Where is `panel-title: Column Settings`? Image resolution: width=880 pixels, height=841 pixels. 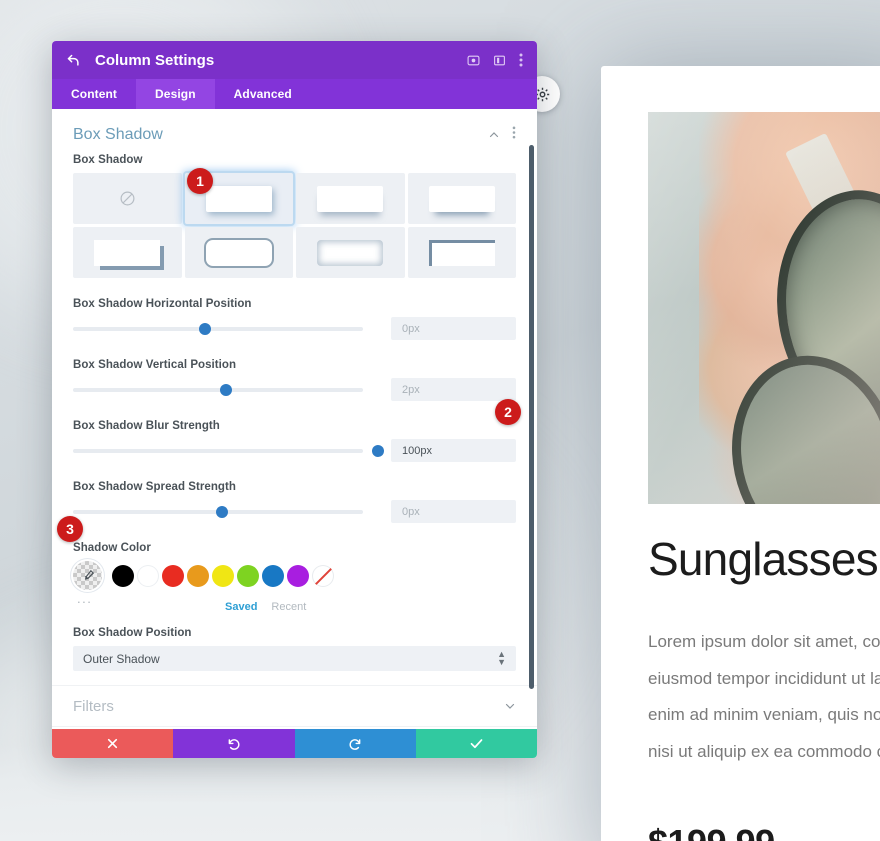 panel-title: Column Settings is located at coordinates (155, 60).